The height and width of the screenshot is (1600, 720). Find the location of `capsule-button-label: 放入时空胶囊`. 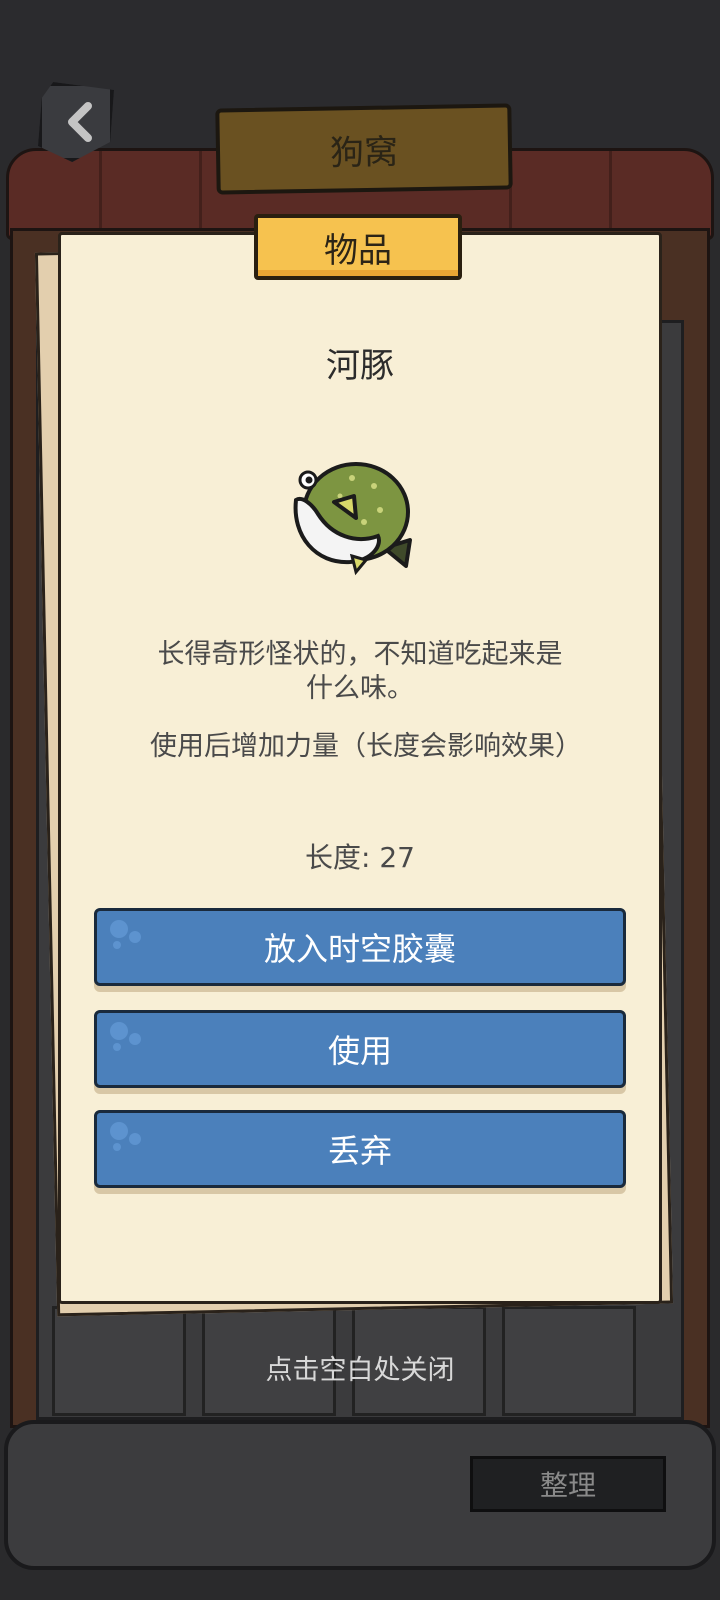

capsule-button-label: 放入时空胶囊 is located at coordinates (359, 949).